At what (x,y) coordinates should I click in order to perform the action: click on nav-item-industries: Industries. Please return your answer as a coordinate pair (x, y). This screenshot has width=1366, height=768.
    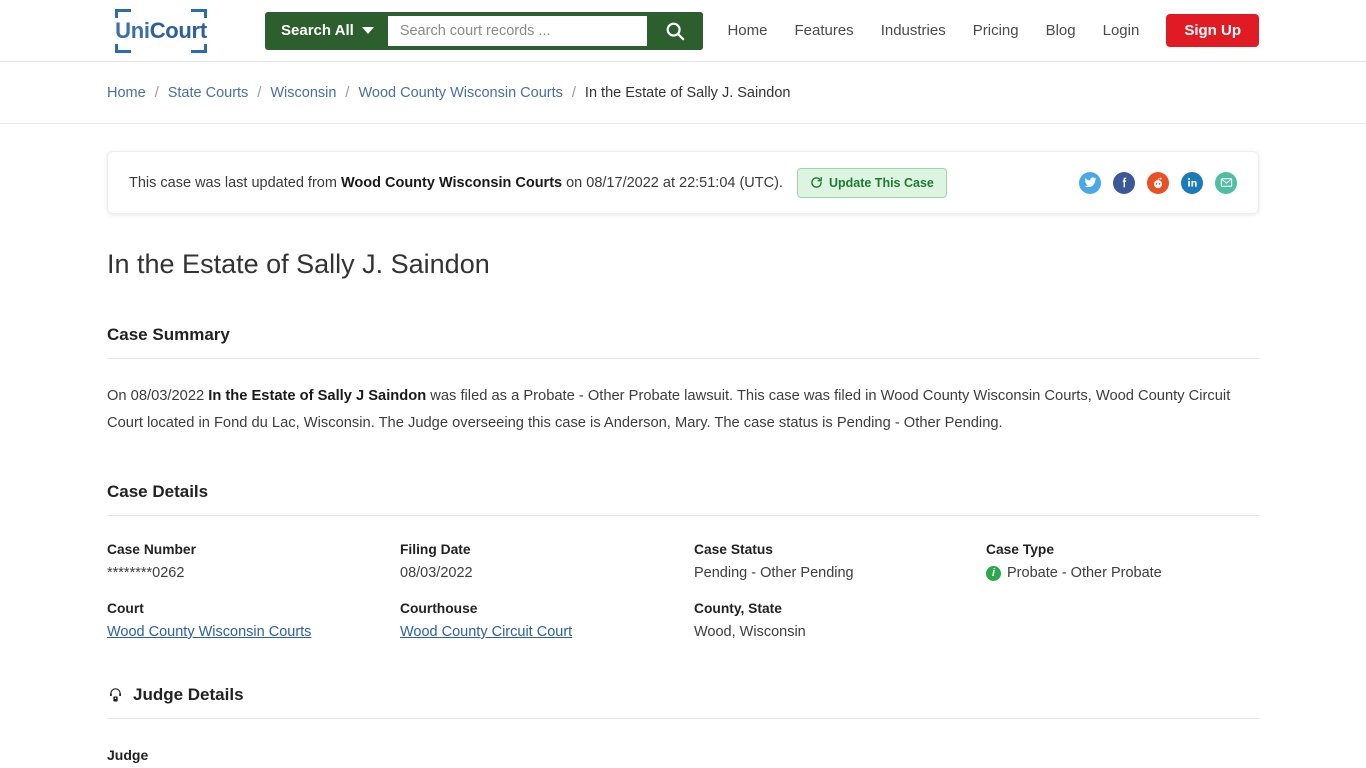
    Looking at the image, I should click on (913, 30).